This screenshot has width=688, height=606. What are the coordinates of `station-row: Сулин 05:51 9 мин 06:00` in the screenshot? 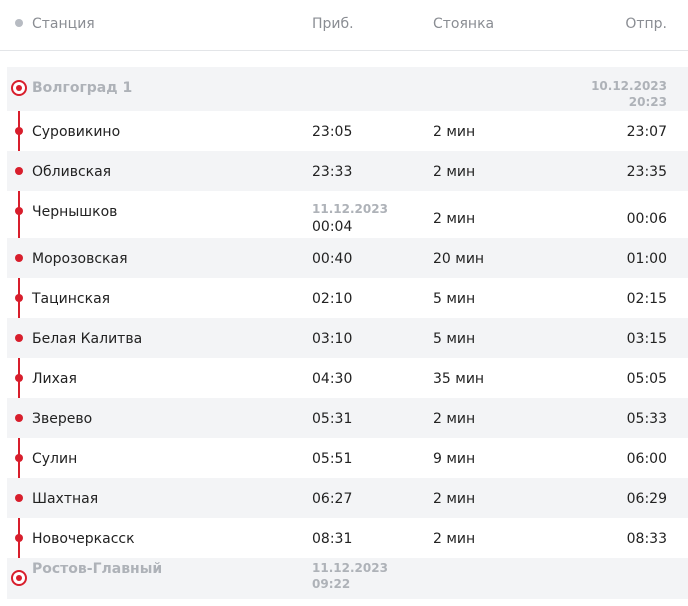 It's located at (347, 458).